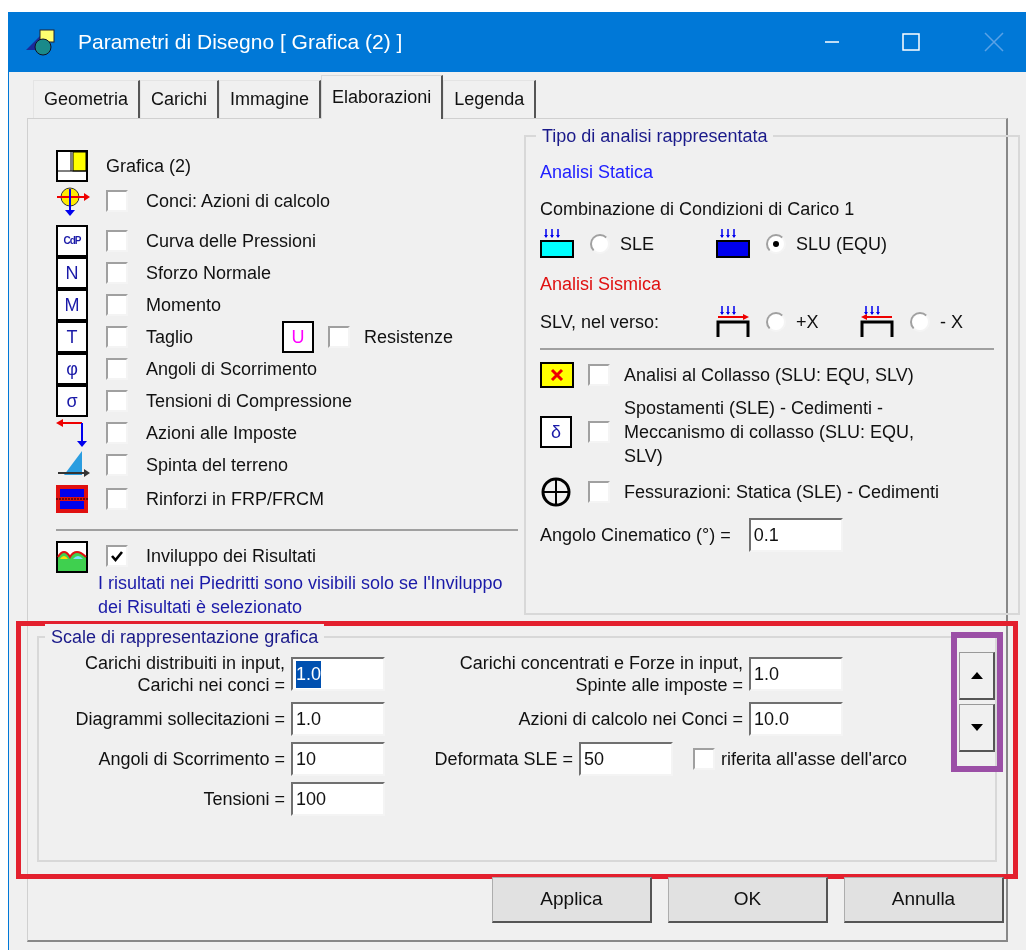 The width and height of the screenshot is (1026, 950). What do you see at coordinates (184, 674) in the screenshot?
I see `scale-label: Carichi distribuiti in input, Carichi nei conci =` at bounding box center [184, 674].